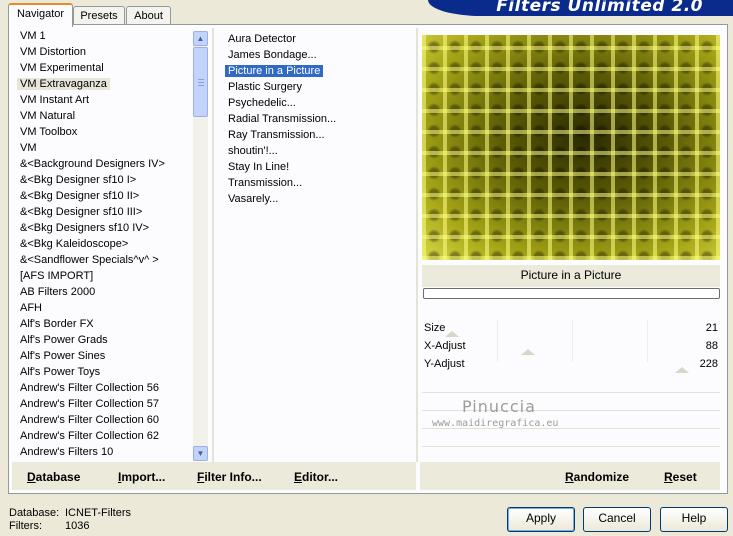  I want to click on tab-navigator: Navigator, so click(40, 15).